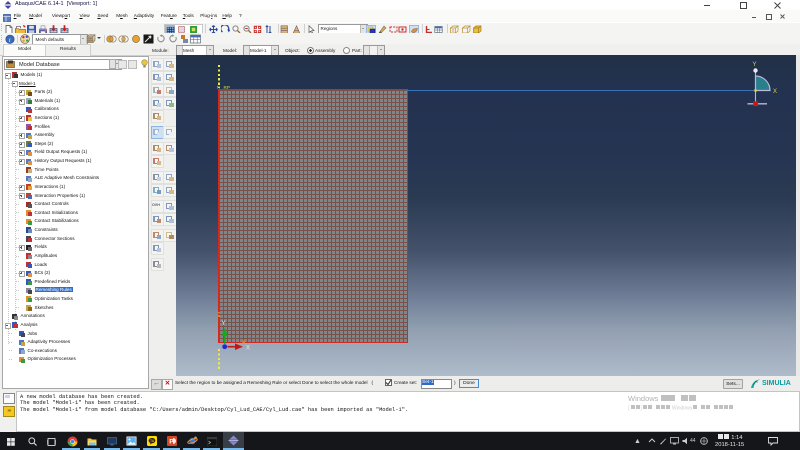 The height and width of the screenshot is (450, 800). Describe the element at coordinates (171, 442) in the screenshot. I see `svg-text: P` at that location.